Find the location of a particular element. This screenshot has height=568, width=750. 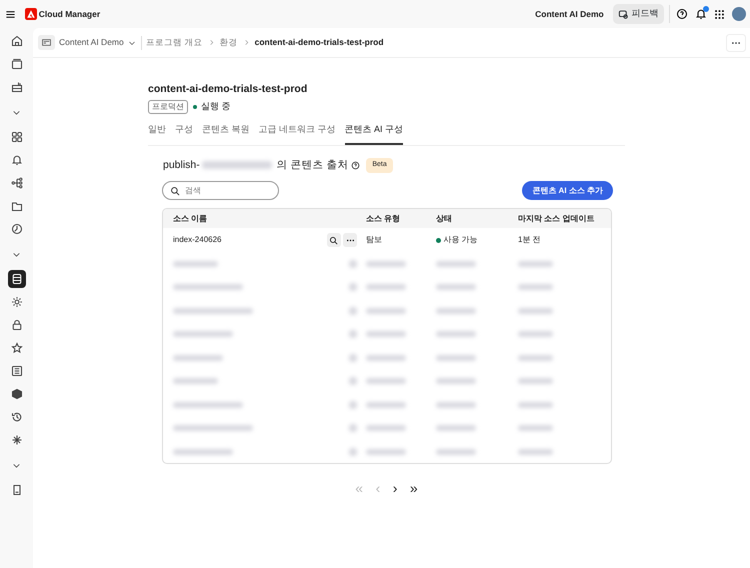

program-selector: Content AI Demo is located at coordinates (87, 42).